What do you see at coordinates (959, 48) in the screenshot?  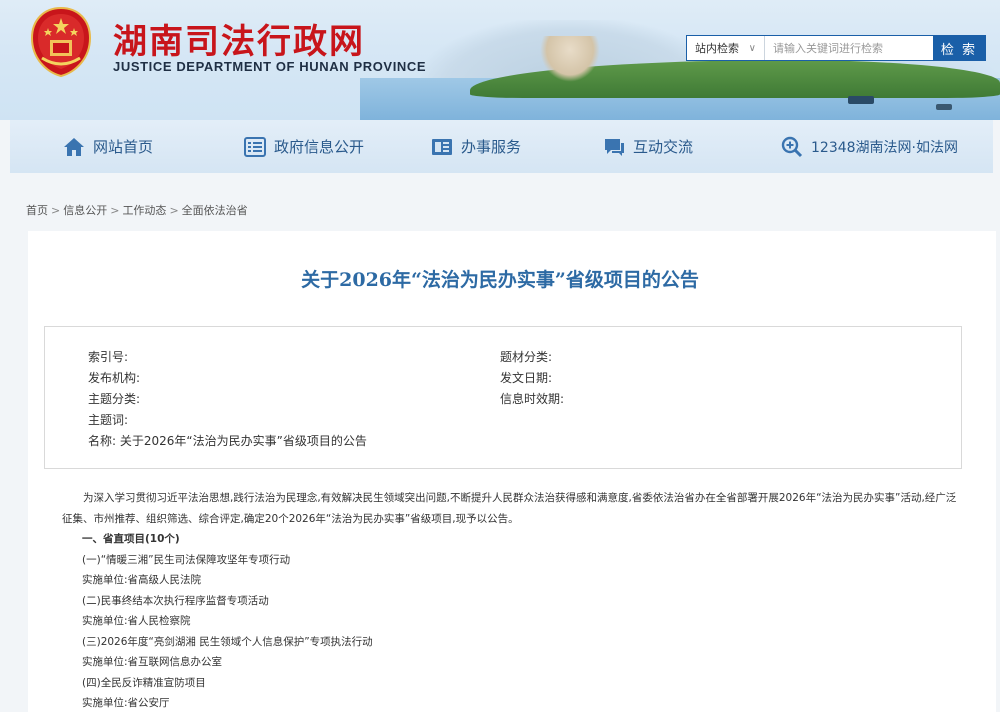 I see `search-button: 检 索` at bounding box center [959, 48].